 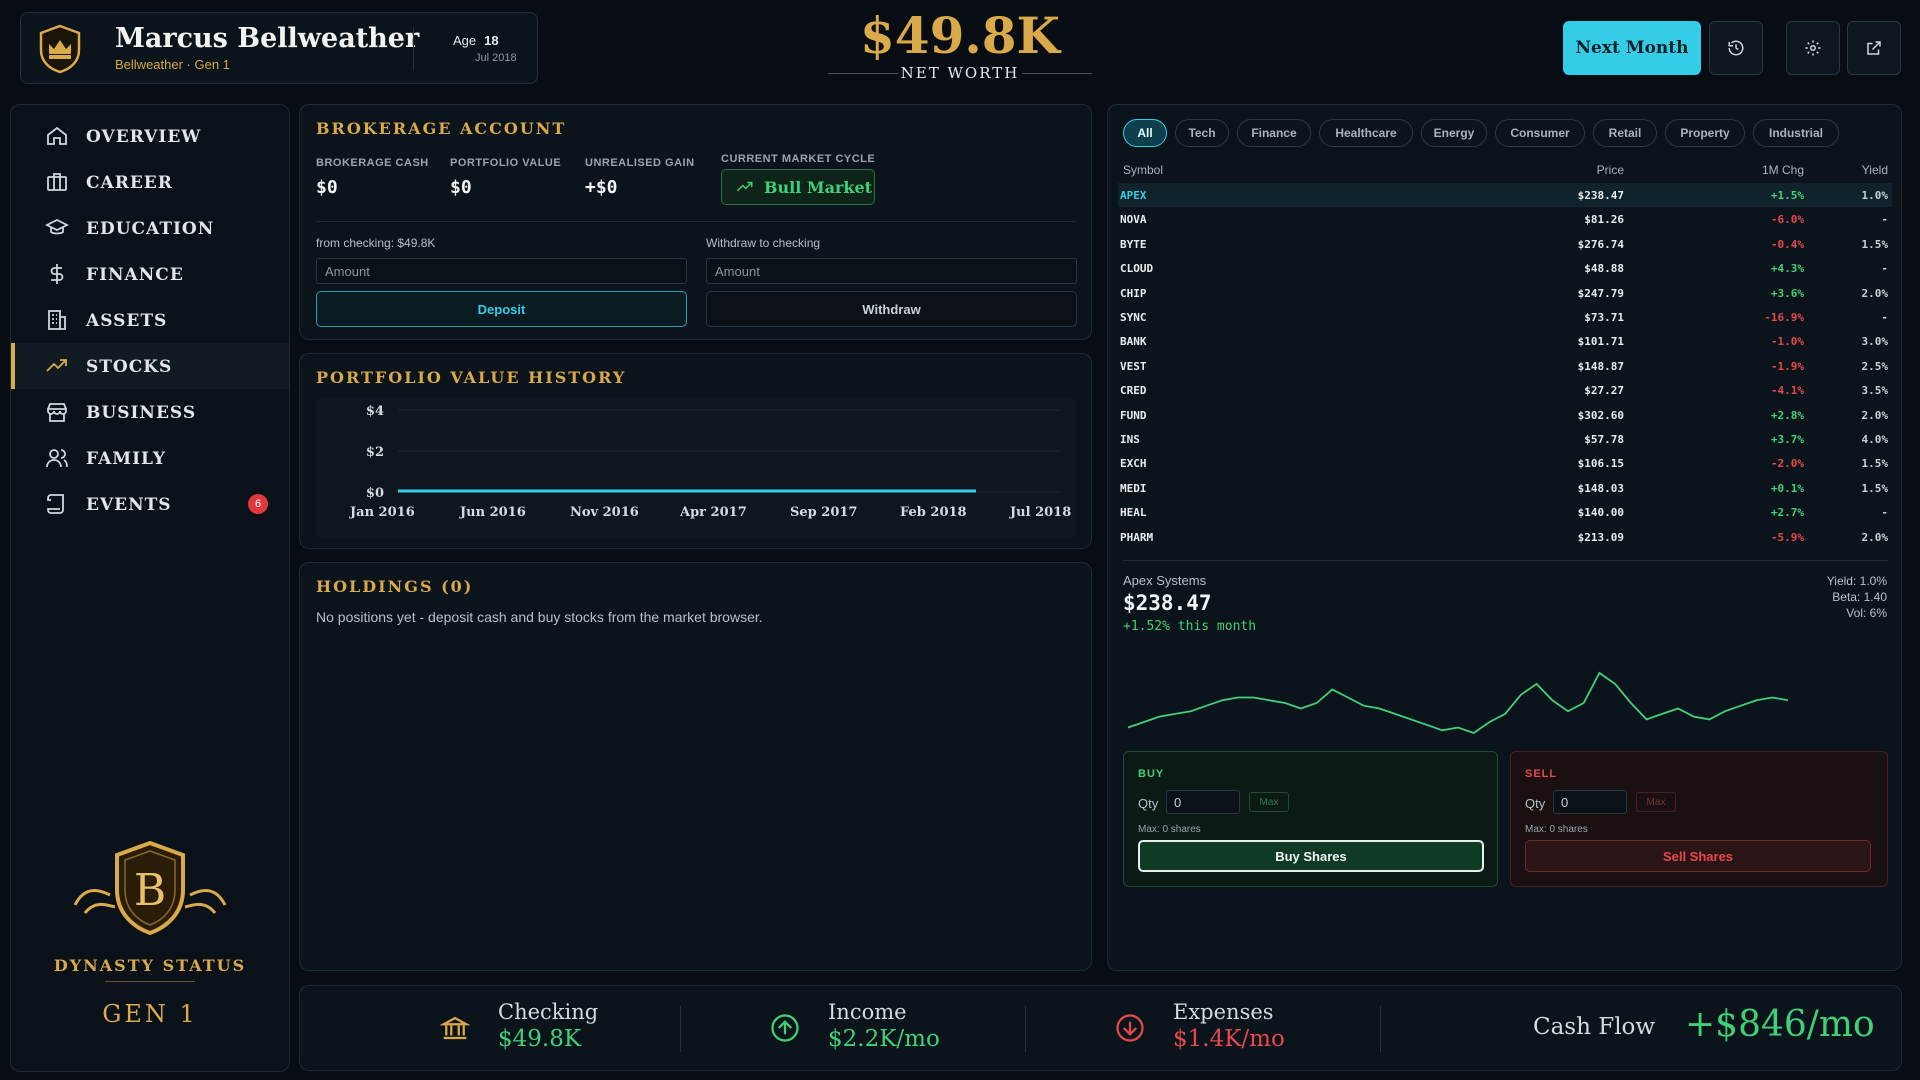 I want to click on stock-yield: 3.0%, so click(x=1875, y=342).